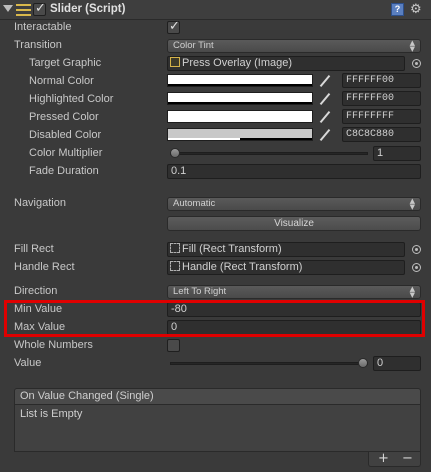 The height and width of the screenshot is (472, 431). I want to click on whole-numbers-label: Whole Numbers, so click(53, 345).